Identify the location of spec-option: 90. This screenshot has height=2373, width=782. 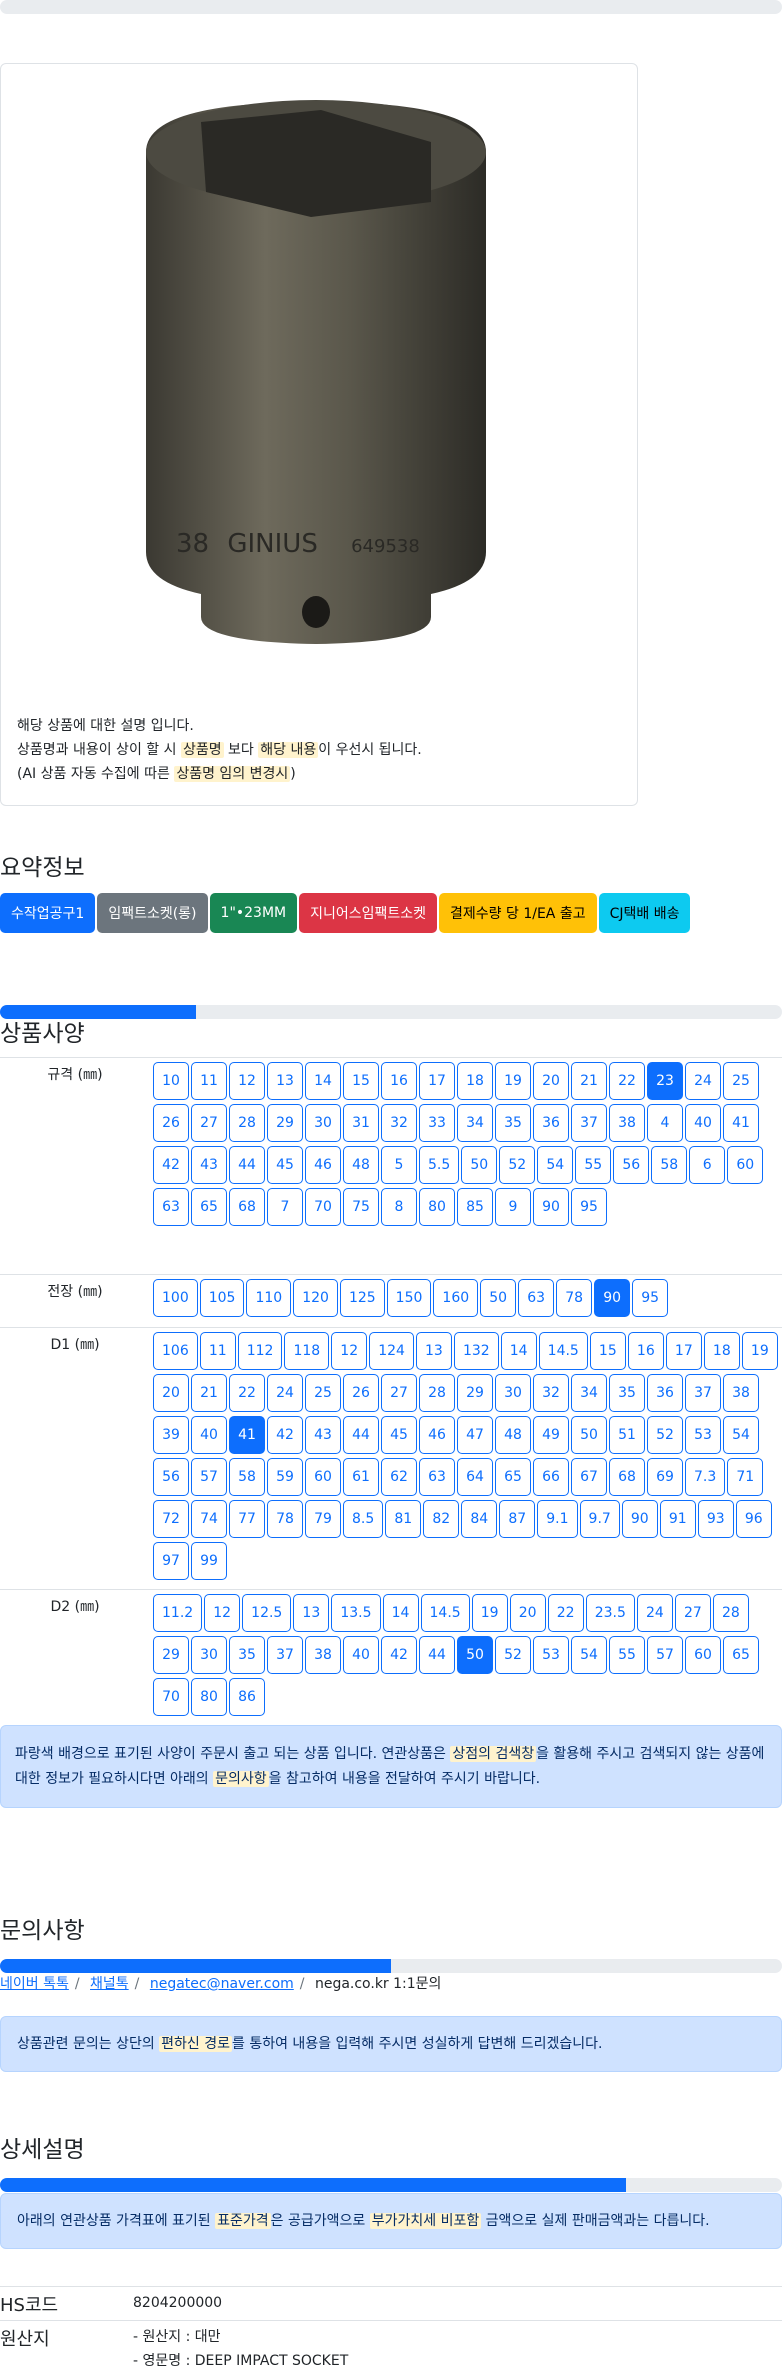
(639, 1519).